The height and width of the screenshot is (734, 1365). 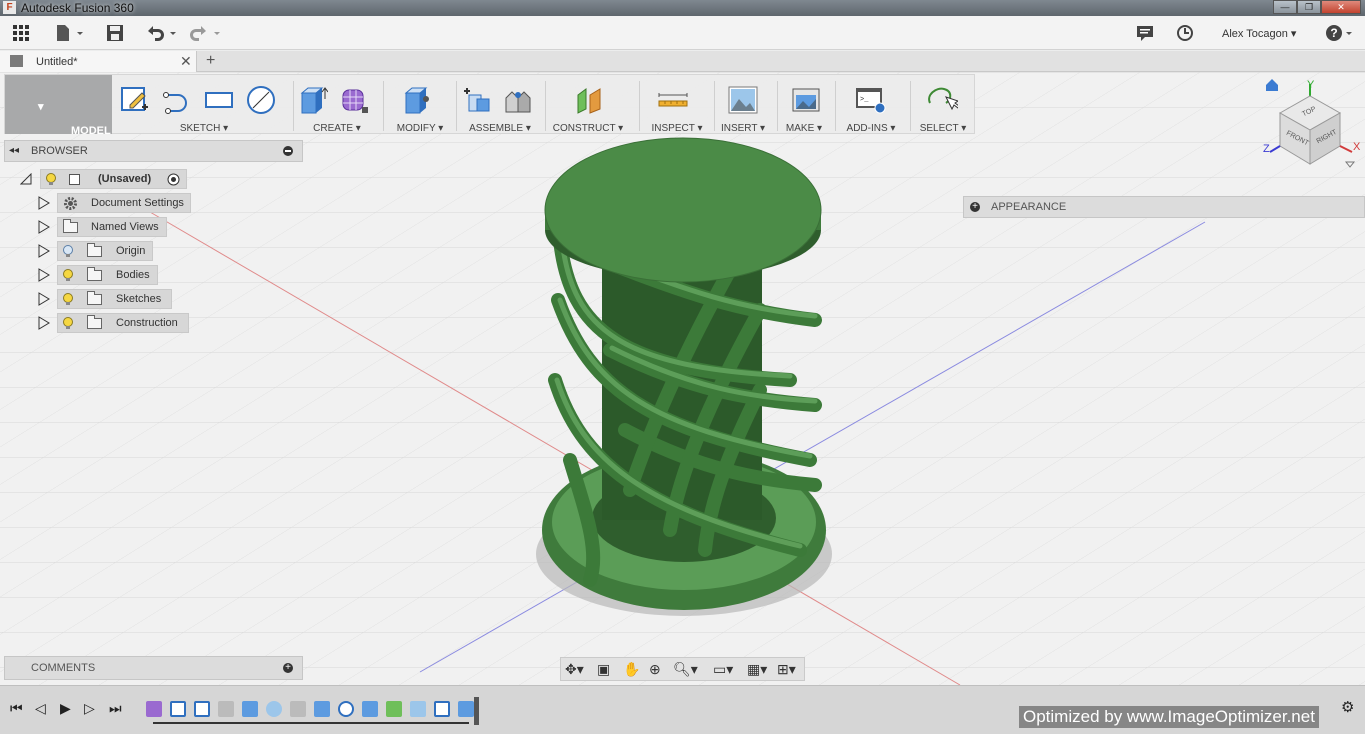 What do you see at coordinates (177, 100) in the screenshot?
I see `line-icon` at bounding box center [177, 100].